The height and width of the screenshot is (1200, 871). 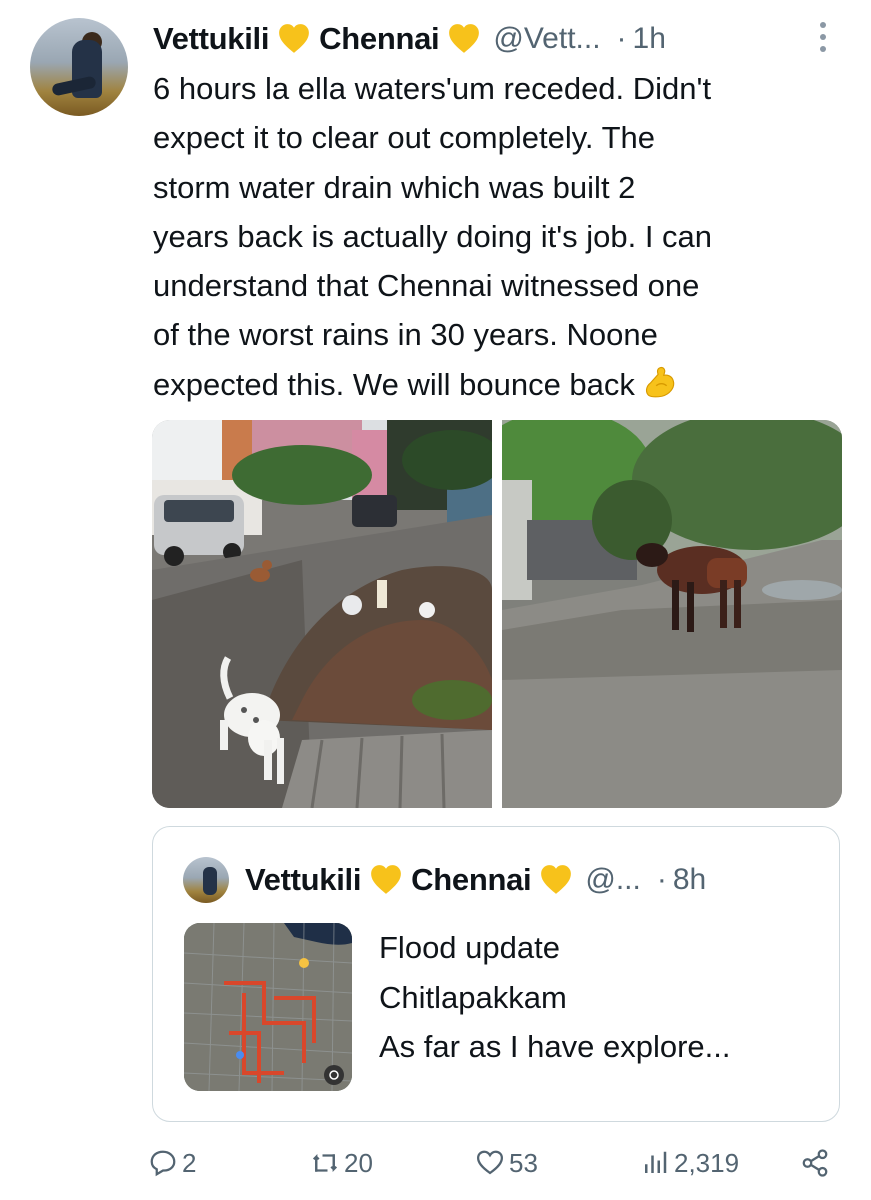 I want to click on map-thumbnail, so click(x=268, y=1007).